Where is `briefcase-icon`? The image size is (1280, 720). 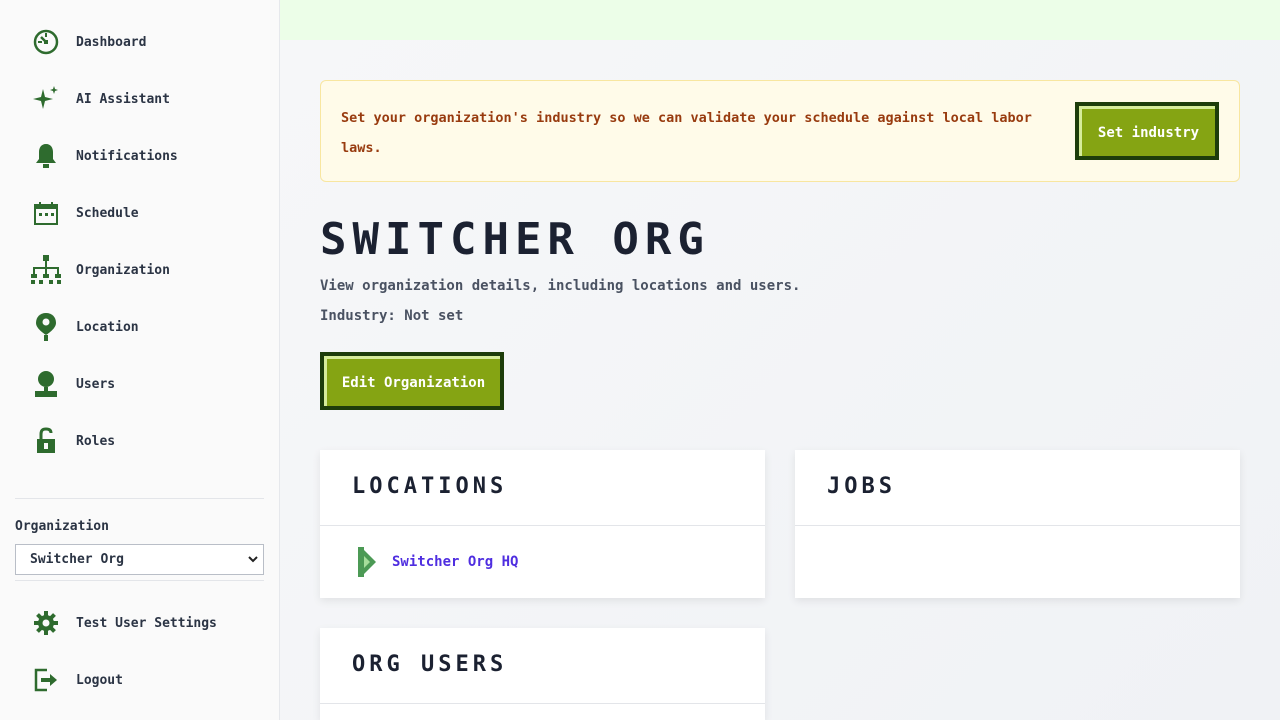
briefcase-icon is located at coordinates (46, 488).